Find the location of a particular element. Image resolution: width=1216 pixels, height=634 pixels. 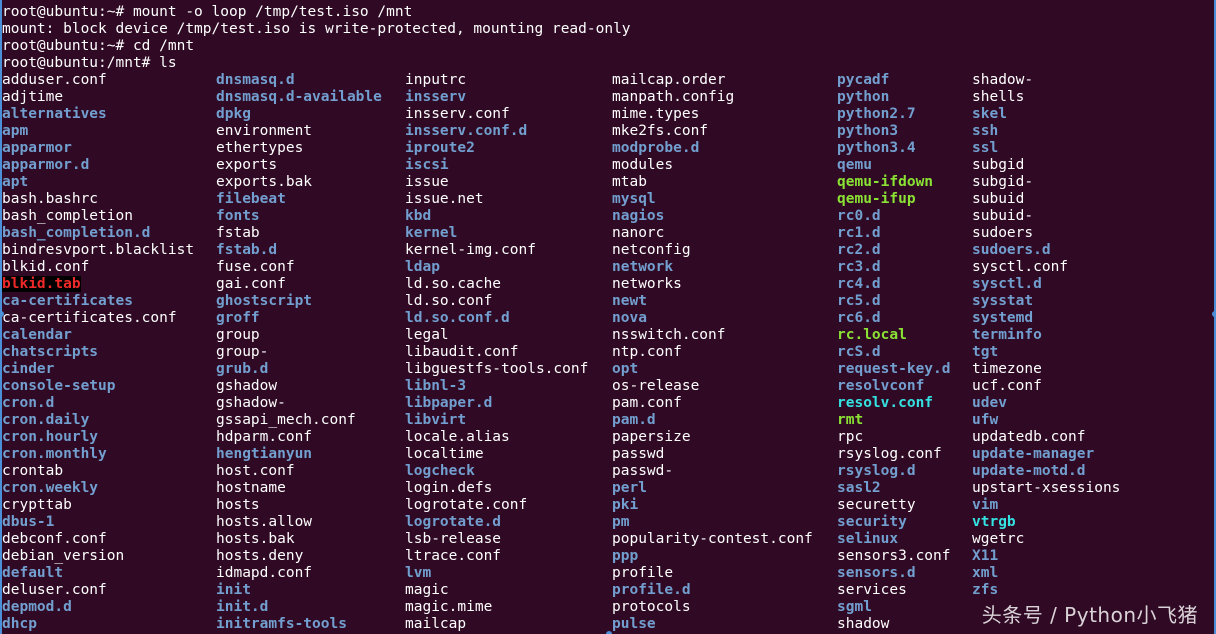

ls-row: insserv.conf.d is located at coordinates (496, 131).